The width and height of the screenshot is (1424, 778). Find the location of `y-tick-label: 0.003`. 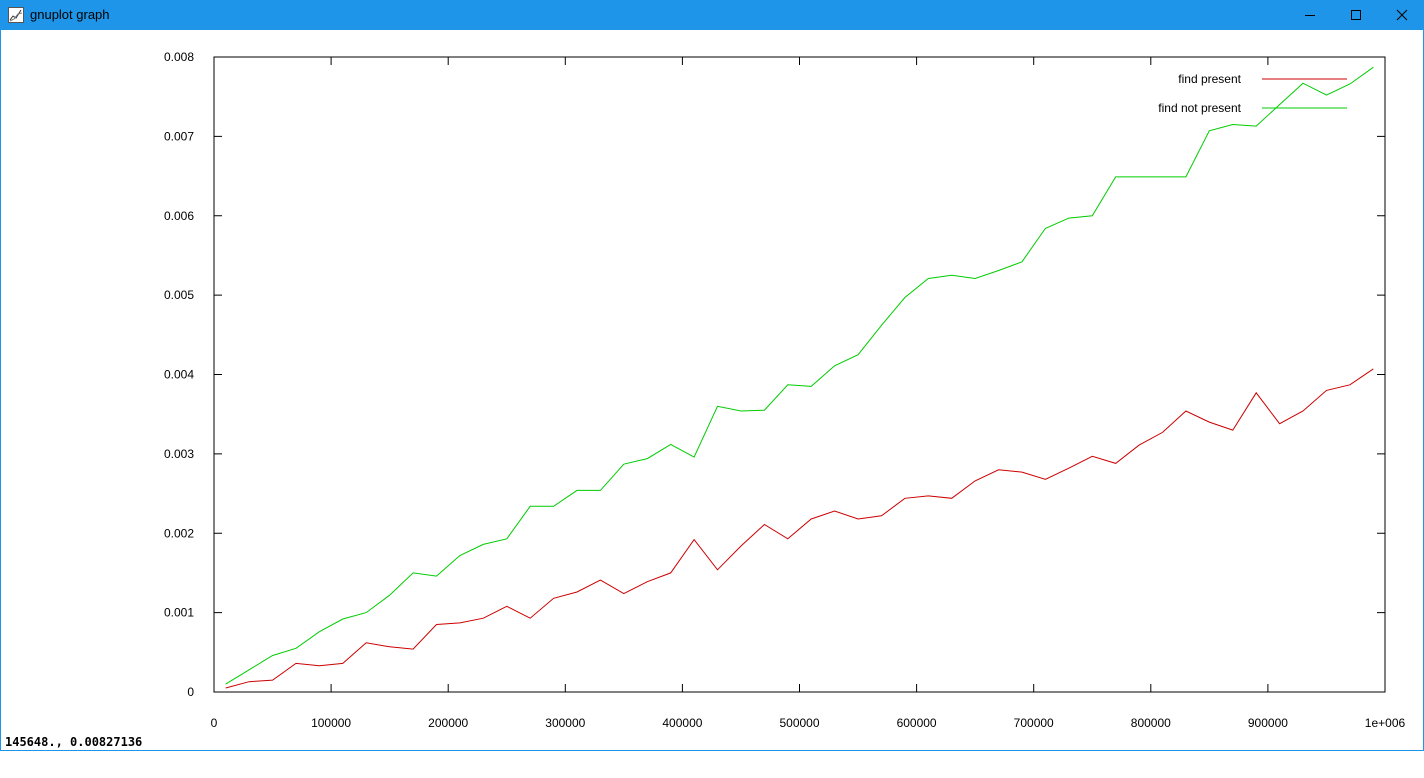

y-tick-label: 0.003 is located at coordinates (179, 454).